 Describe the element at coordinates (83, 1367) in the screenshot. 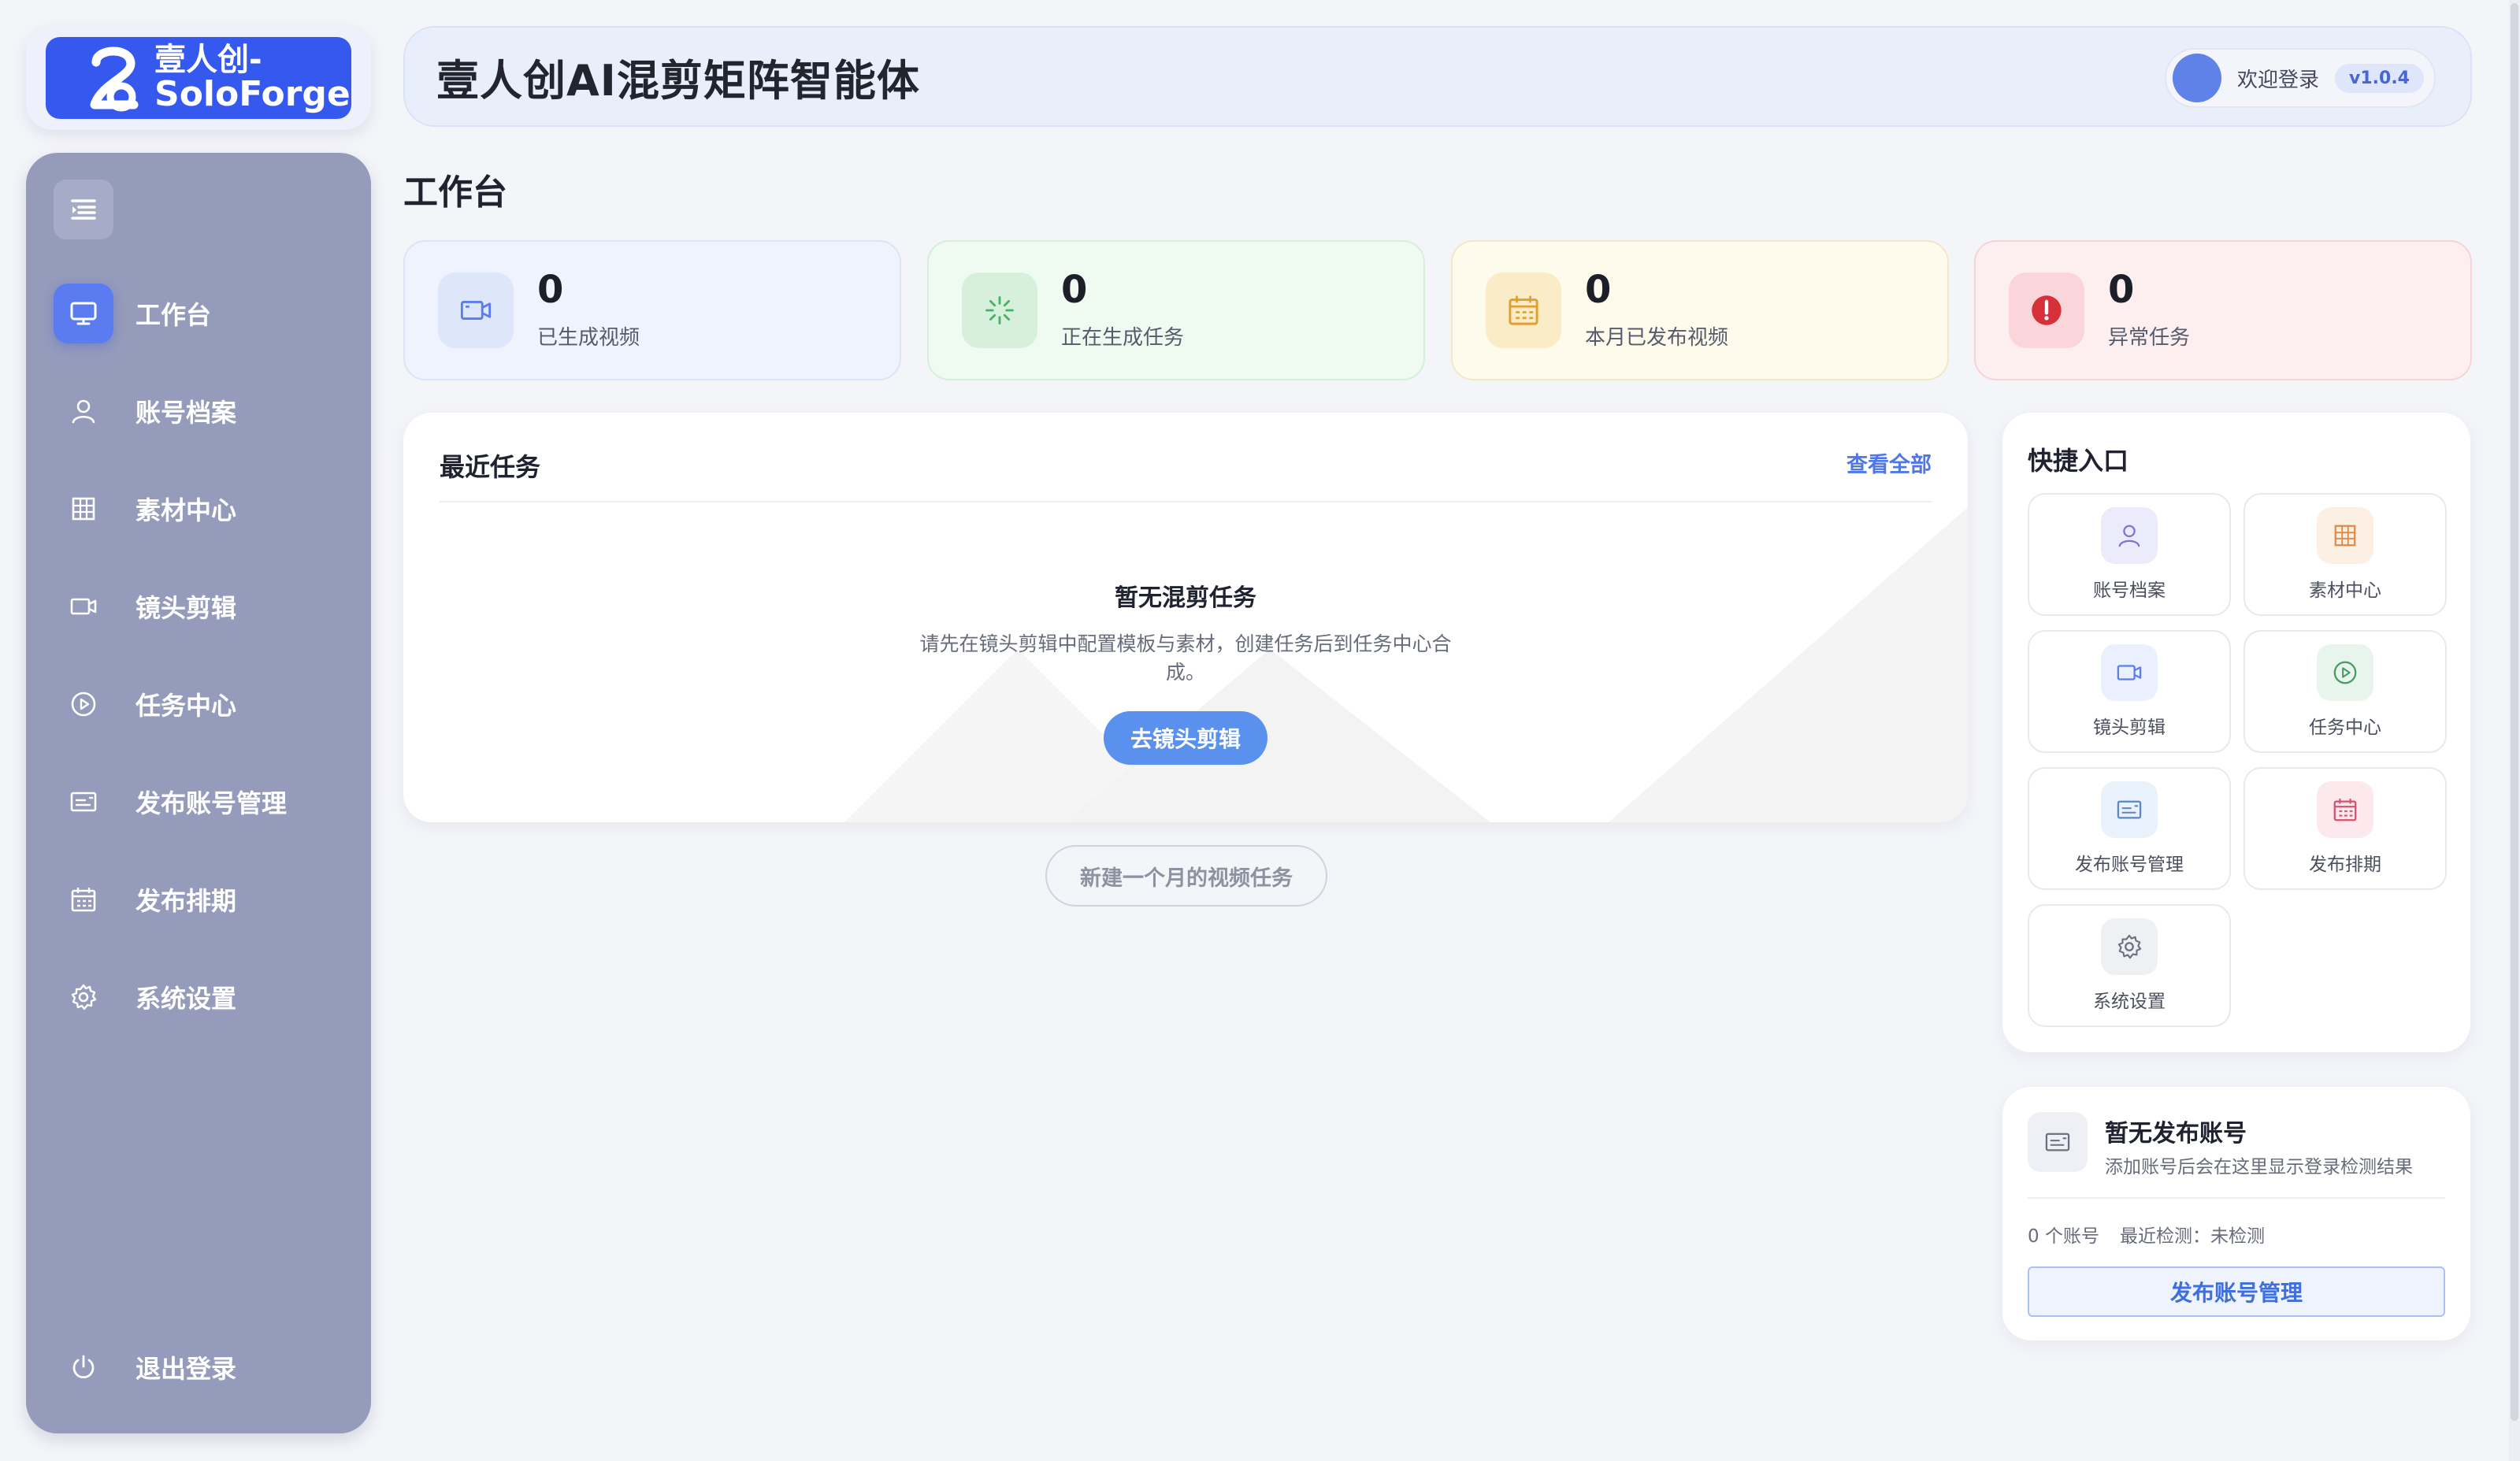

I see `power-icon` at that location.